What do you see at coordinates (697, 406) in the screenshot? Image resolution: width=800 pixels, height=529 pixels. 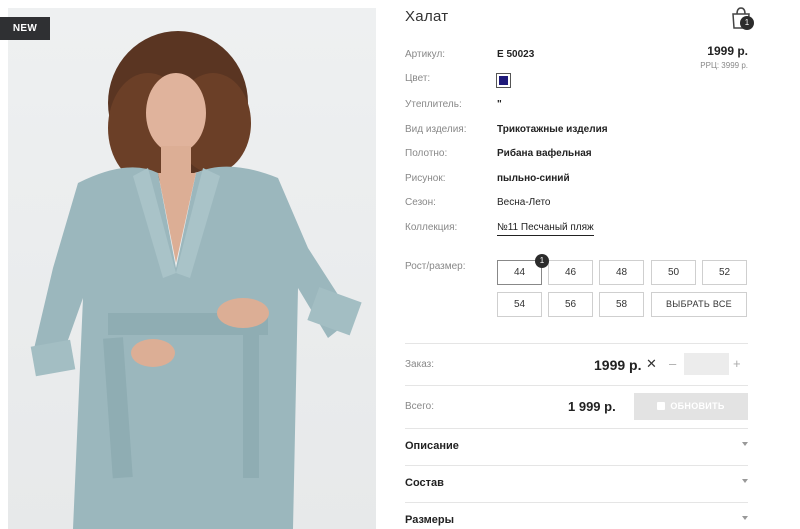 I see `update-button-label: ОБНОВИТЬ` at bounding box center [697, 406].